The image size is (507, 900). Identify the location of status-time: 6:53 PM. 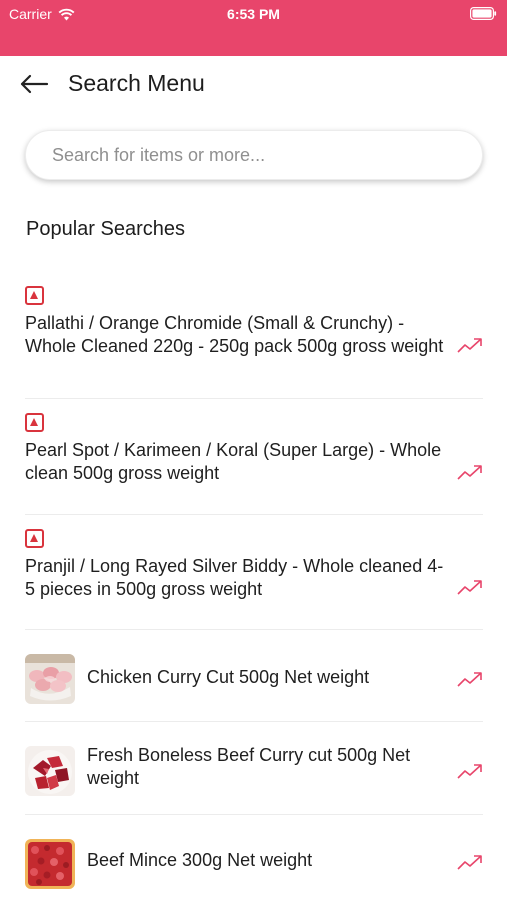
(253, 14).